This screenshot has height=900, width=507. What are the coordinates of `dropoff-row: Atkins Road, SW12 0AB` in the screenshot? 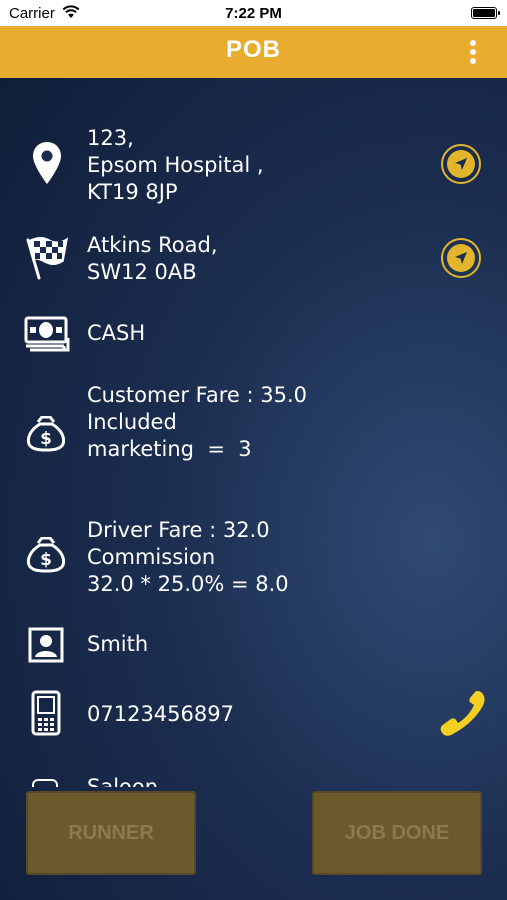 It's located at (253, 260).